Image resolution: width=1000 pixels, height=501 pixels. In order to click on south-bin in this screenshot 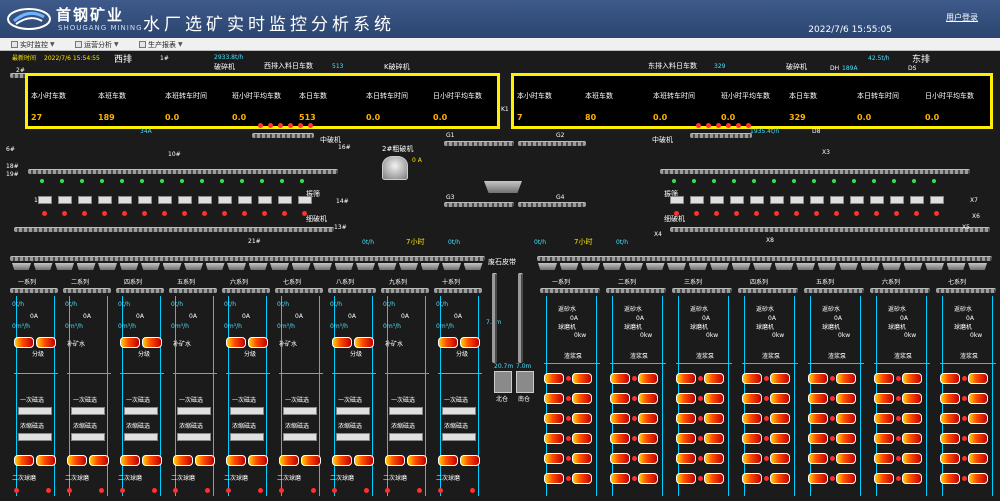, I will do `click(525, 382)`.